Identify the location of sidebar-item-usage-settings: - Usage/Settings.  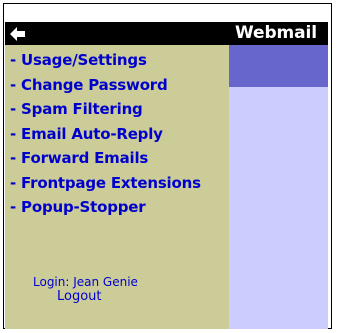
(120, 60).